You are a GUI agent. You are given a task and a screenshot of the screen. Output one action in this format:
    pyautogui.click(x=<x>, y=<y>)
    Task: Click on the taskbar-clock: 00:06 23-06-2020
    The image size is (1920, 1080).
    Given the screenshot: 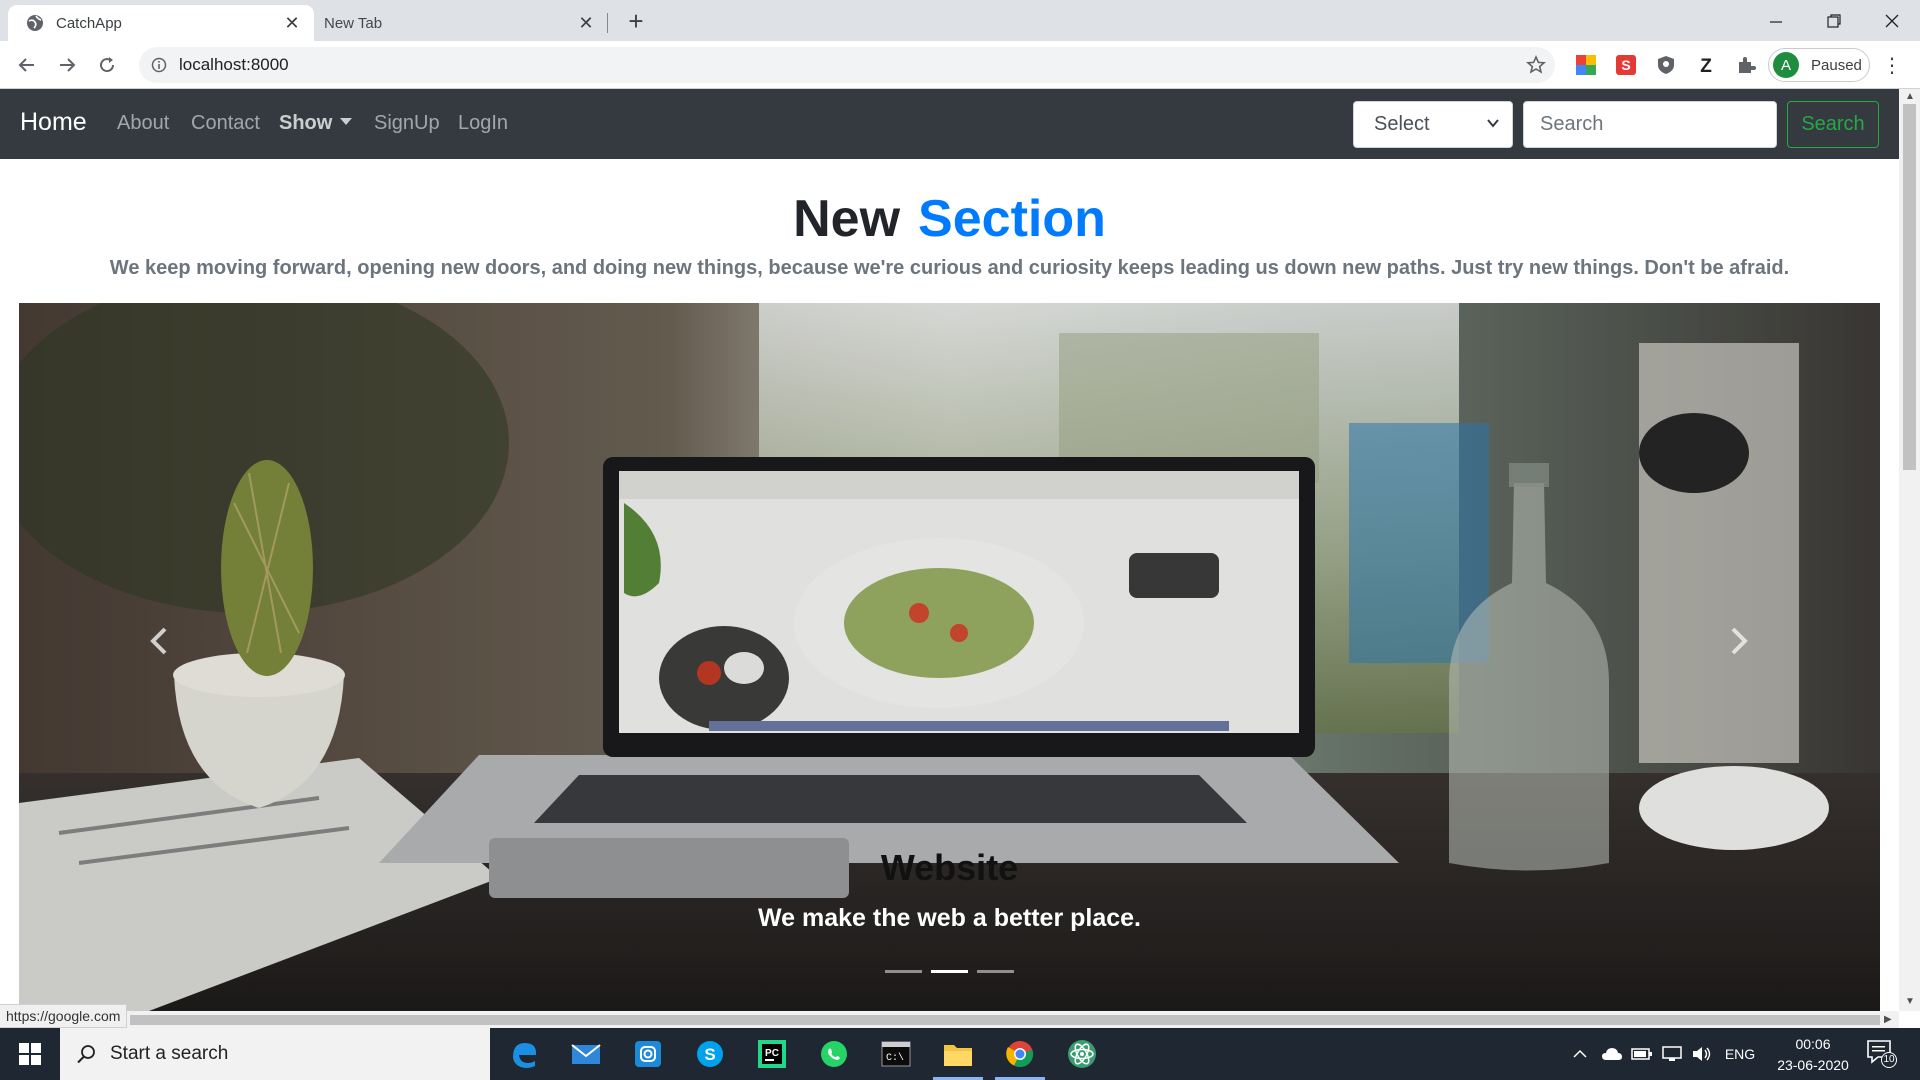 What is the action you would take?
    pyautogui.click(x=1813, y=1055)
    